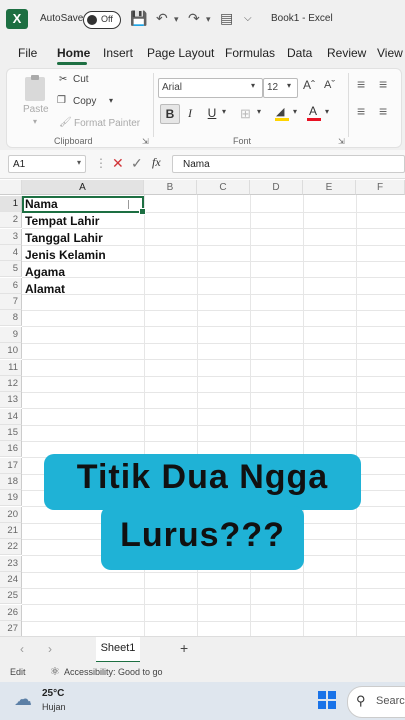  Describe the element at coordinates (53, 693) in the screenshot. I see `weather-temperature: 25°C` at that location.